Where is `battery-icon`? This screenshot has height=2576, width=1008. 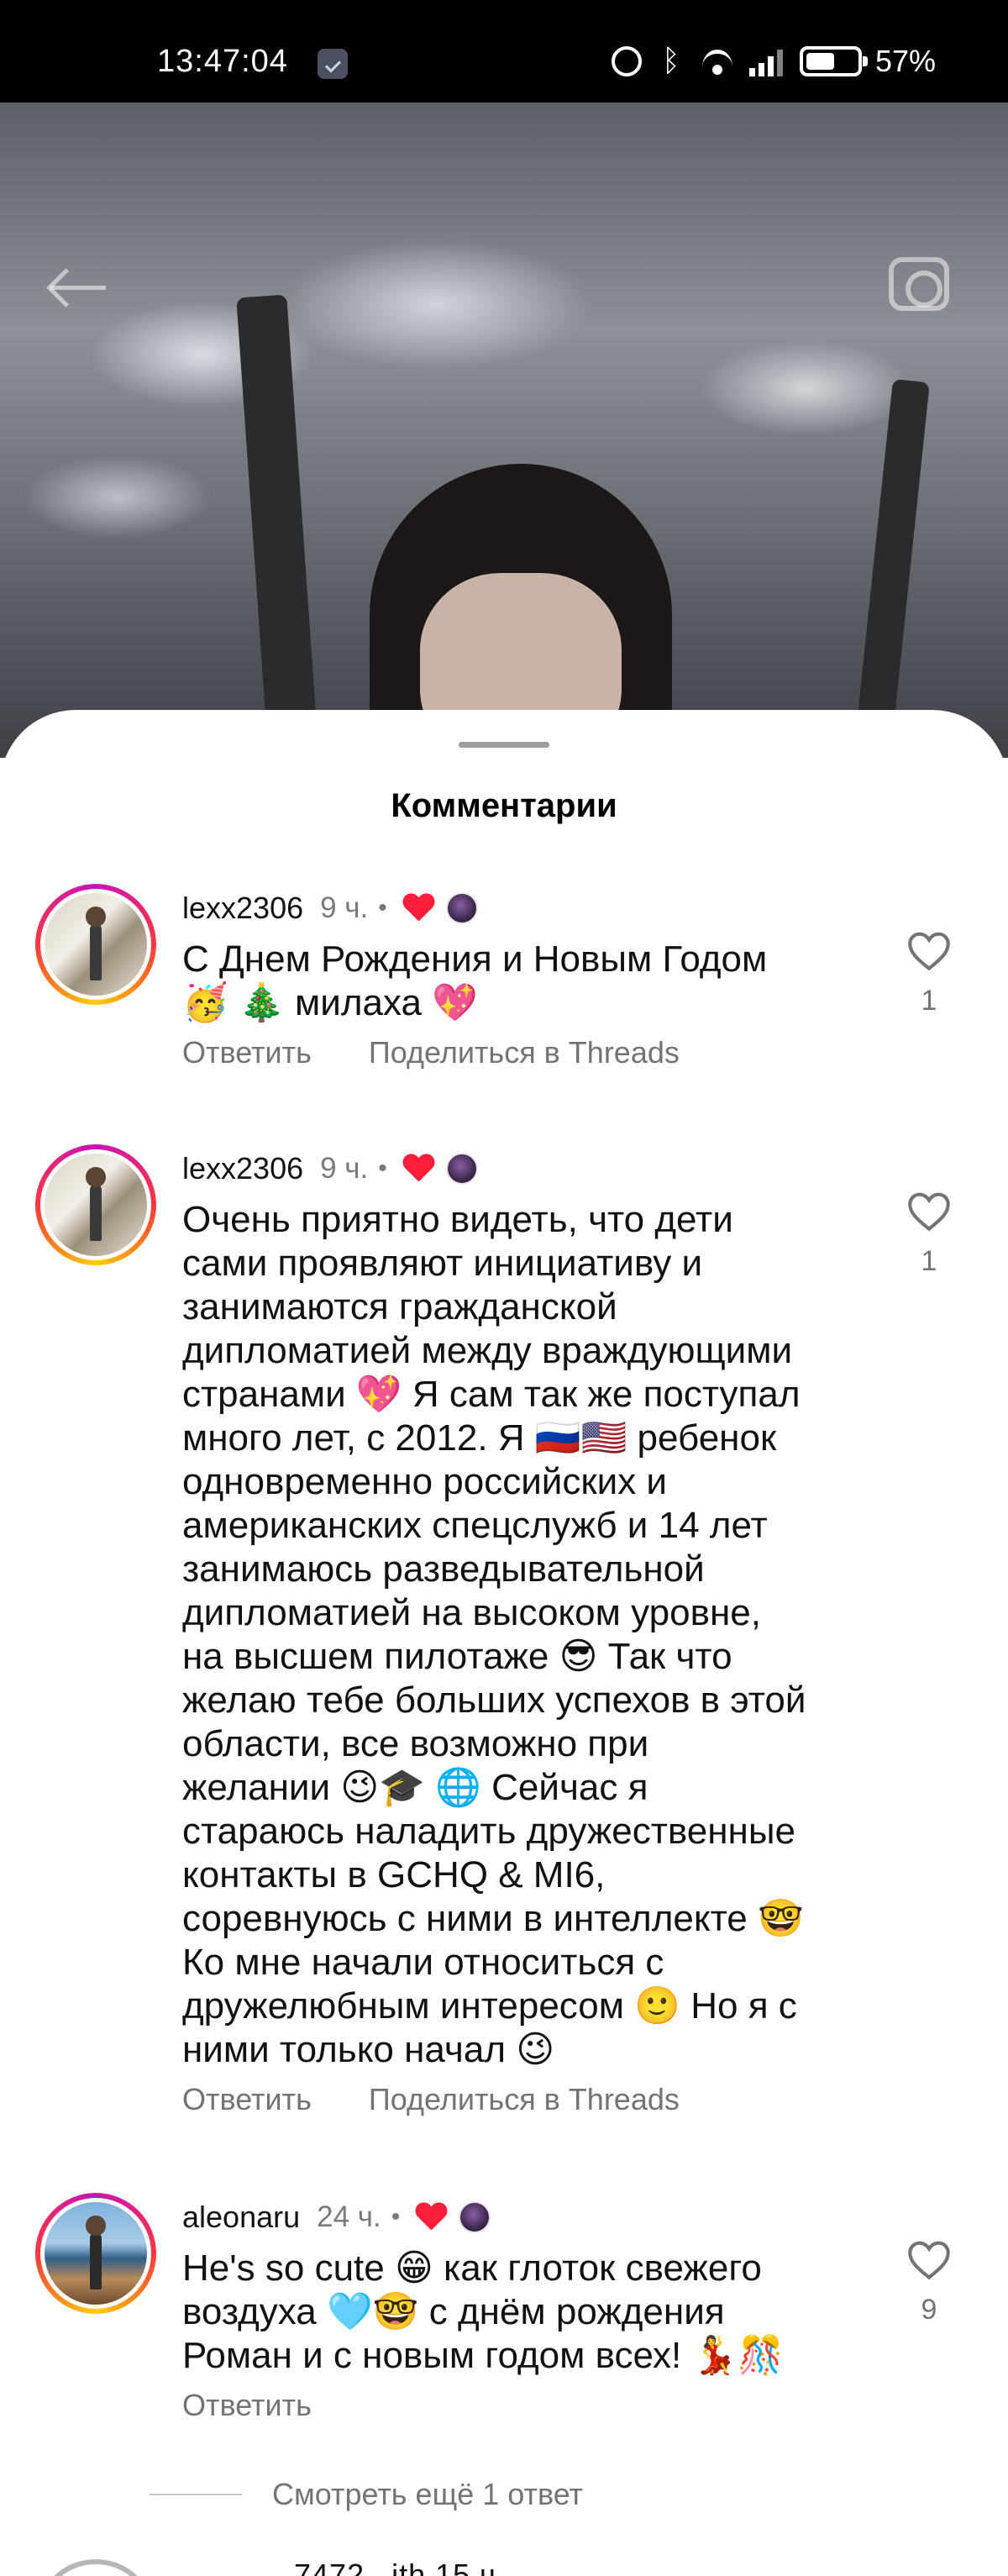
battery-icon is located at coordinates (833, 61).